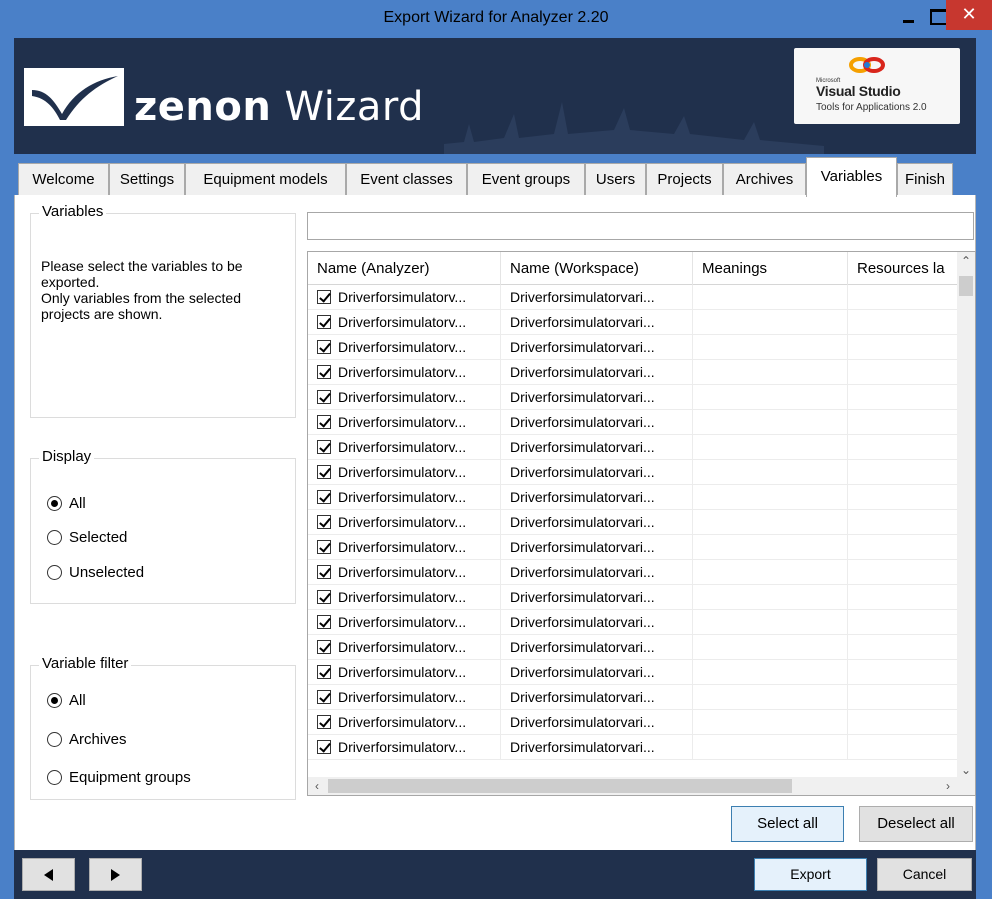 The width and height of the screenshot is (992, 899). I want to click on scroll-up-icon: ⌃, so click(966, 261).